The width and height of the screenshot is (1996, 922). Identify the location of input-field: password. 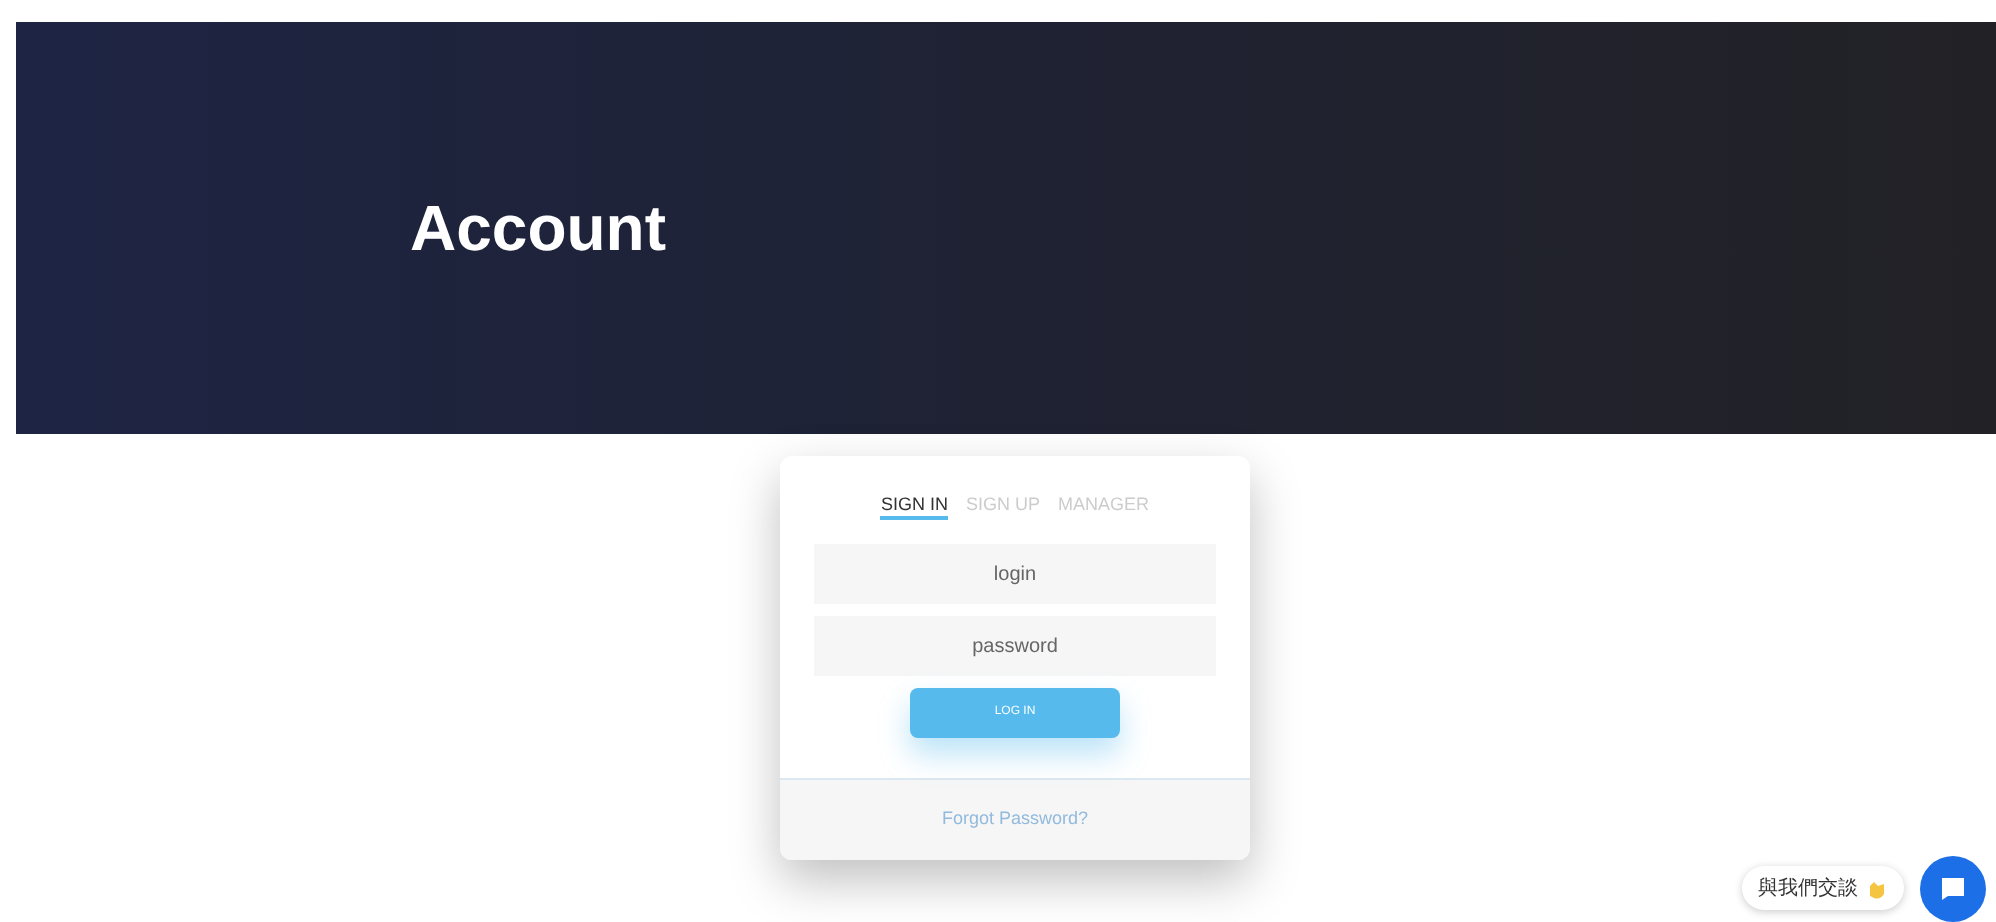
(1015, 646).